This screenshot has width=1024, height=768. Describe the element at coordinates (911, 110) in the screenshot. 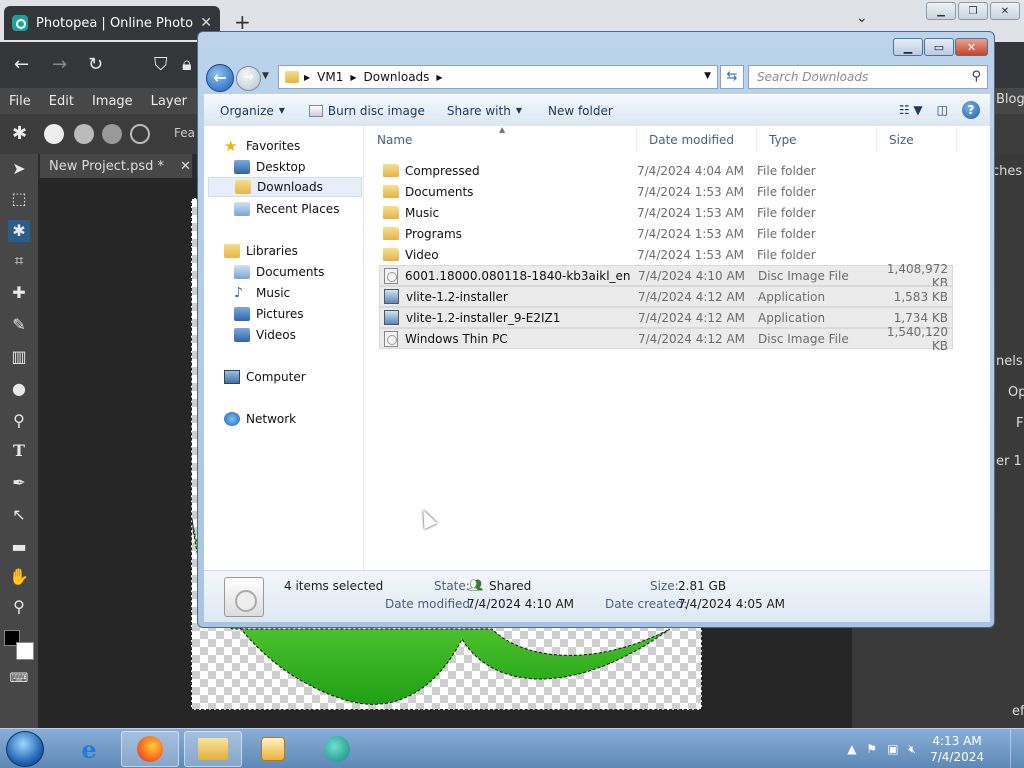

I see `change-view-icon: ☷ ▼` at that location.